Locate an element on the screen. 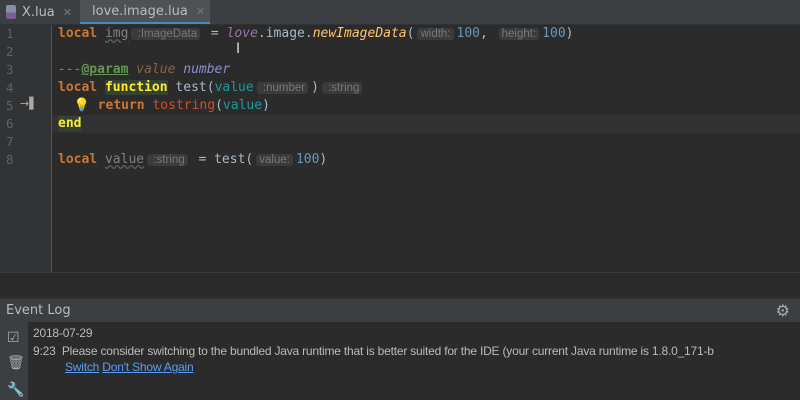 The image size is (800, 400). inlay-hint: :ImageData is located at coordinates (166, 34).